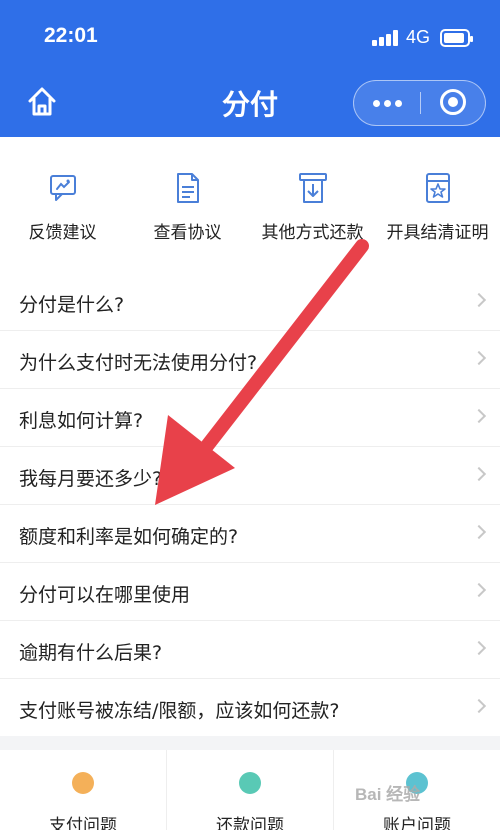 This screenshot has height=830, width=500. What do you see at coordinates (81, 421) in the screenshot?
I see `faq-question: 利息如何计算?` at bounding box center [81, 421].